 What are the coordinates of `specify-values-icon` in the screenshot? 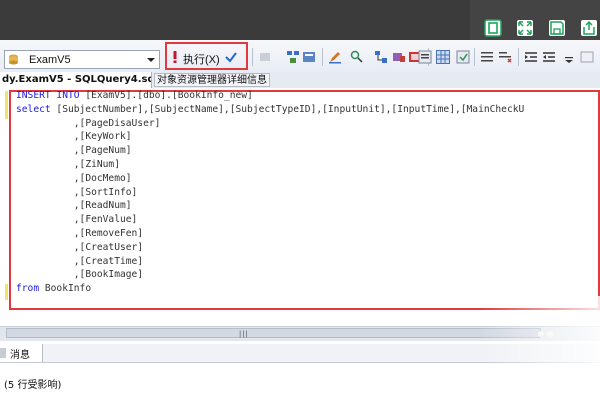 It's located at (587, 57).